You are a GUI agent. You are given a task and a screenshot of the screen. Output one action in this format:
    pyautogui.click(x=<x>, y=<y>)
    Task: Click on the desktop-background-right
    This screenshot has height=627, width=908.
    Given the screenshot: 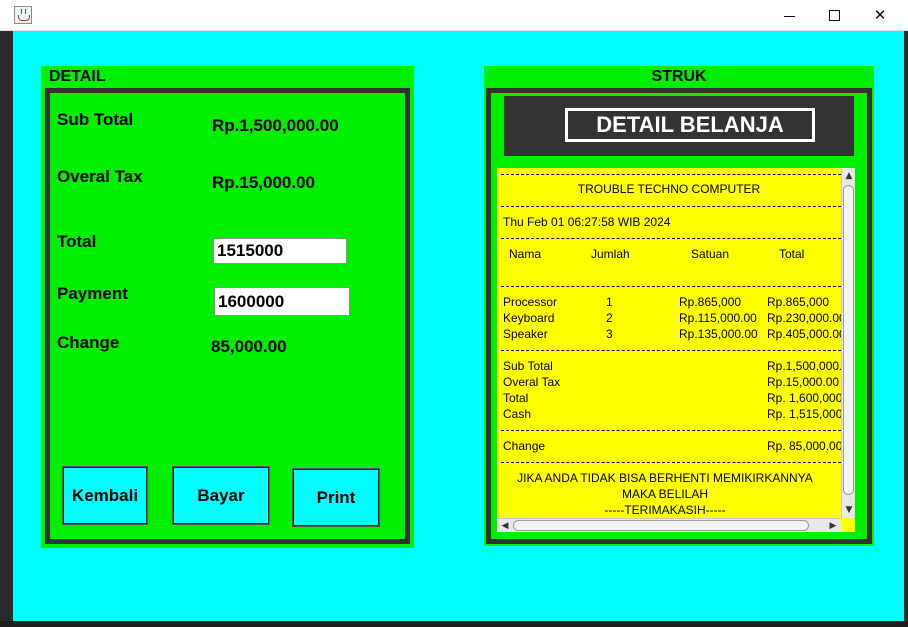 What is the action you would take?
    pyautogui.click(x=906, y=329)
    